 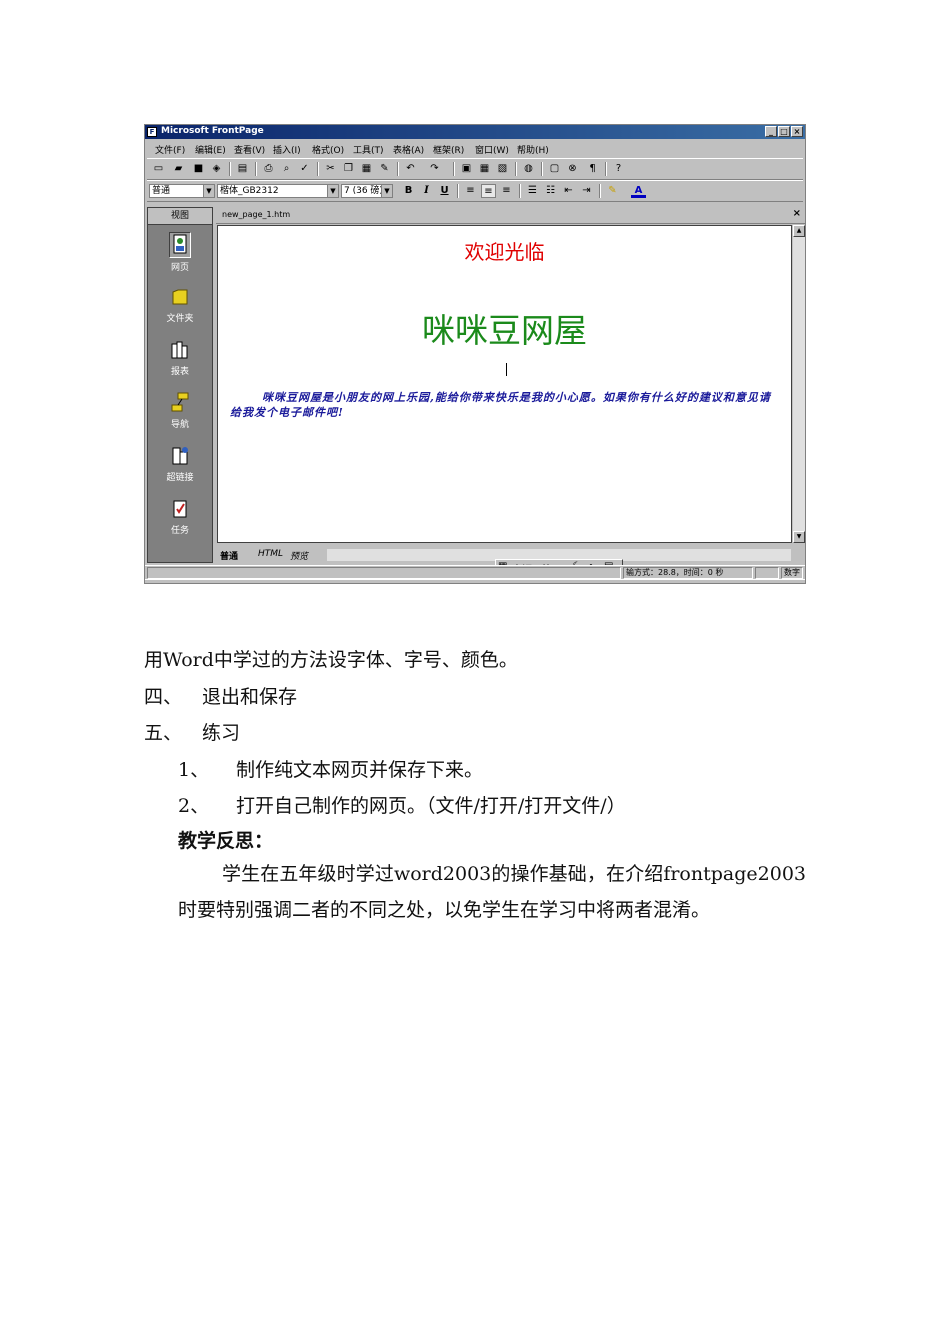 I want to click on folder-list-icon: ▤, so click(x=242, y=169).